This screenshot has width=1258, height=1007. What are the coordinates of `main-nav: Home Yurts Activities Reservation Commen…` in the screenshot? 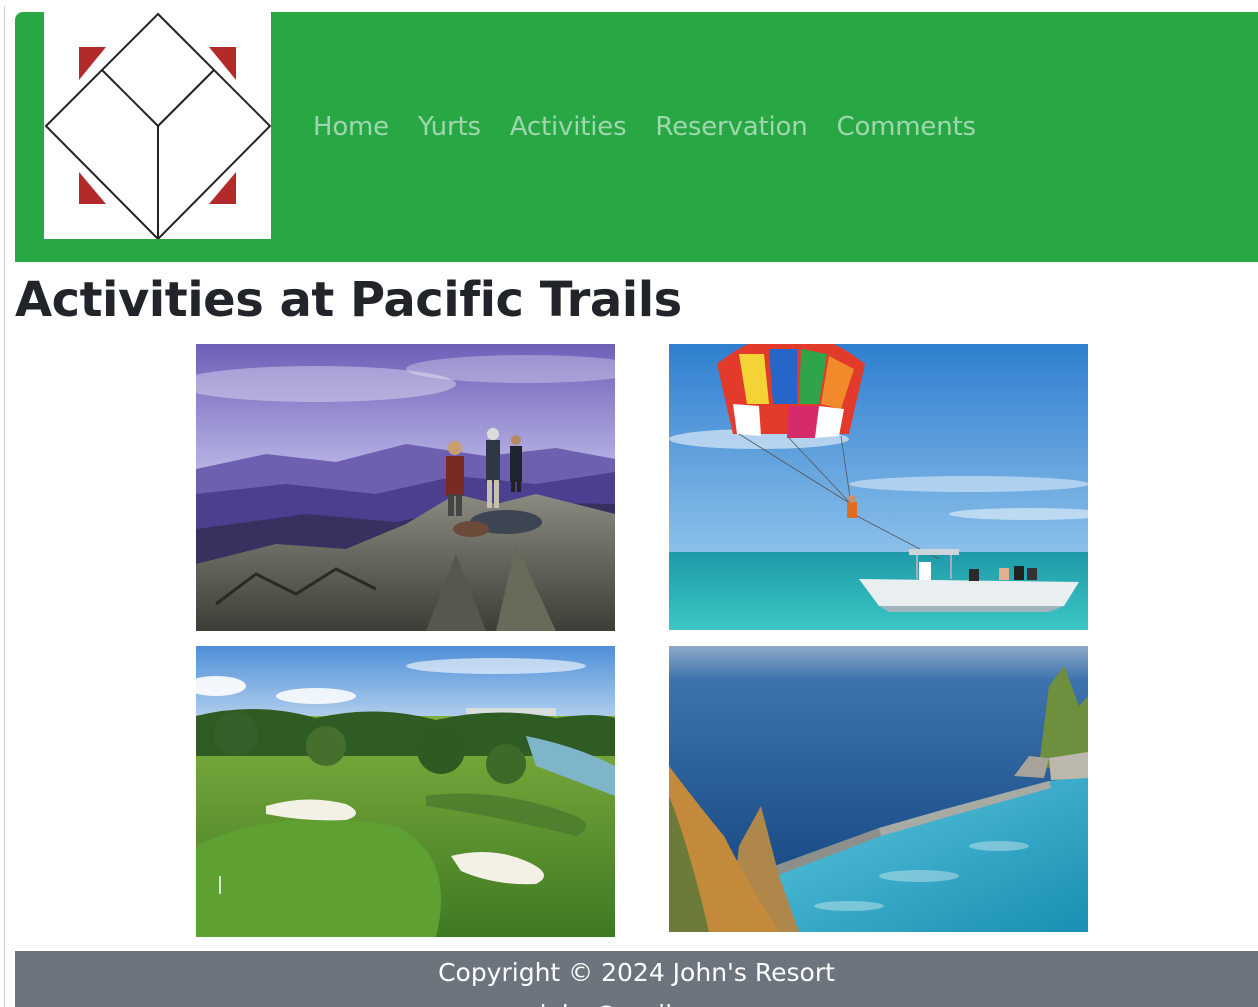 It's located at (659, 127).